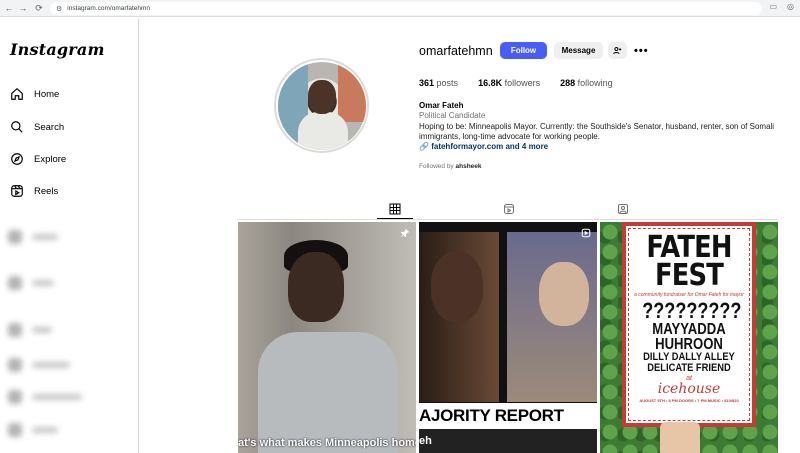 This screenshot has width=800, height=453. Describe the element at coordinates (59, 9) in the screenshot. I see `site-info-icon: ⚙` at that location.